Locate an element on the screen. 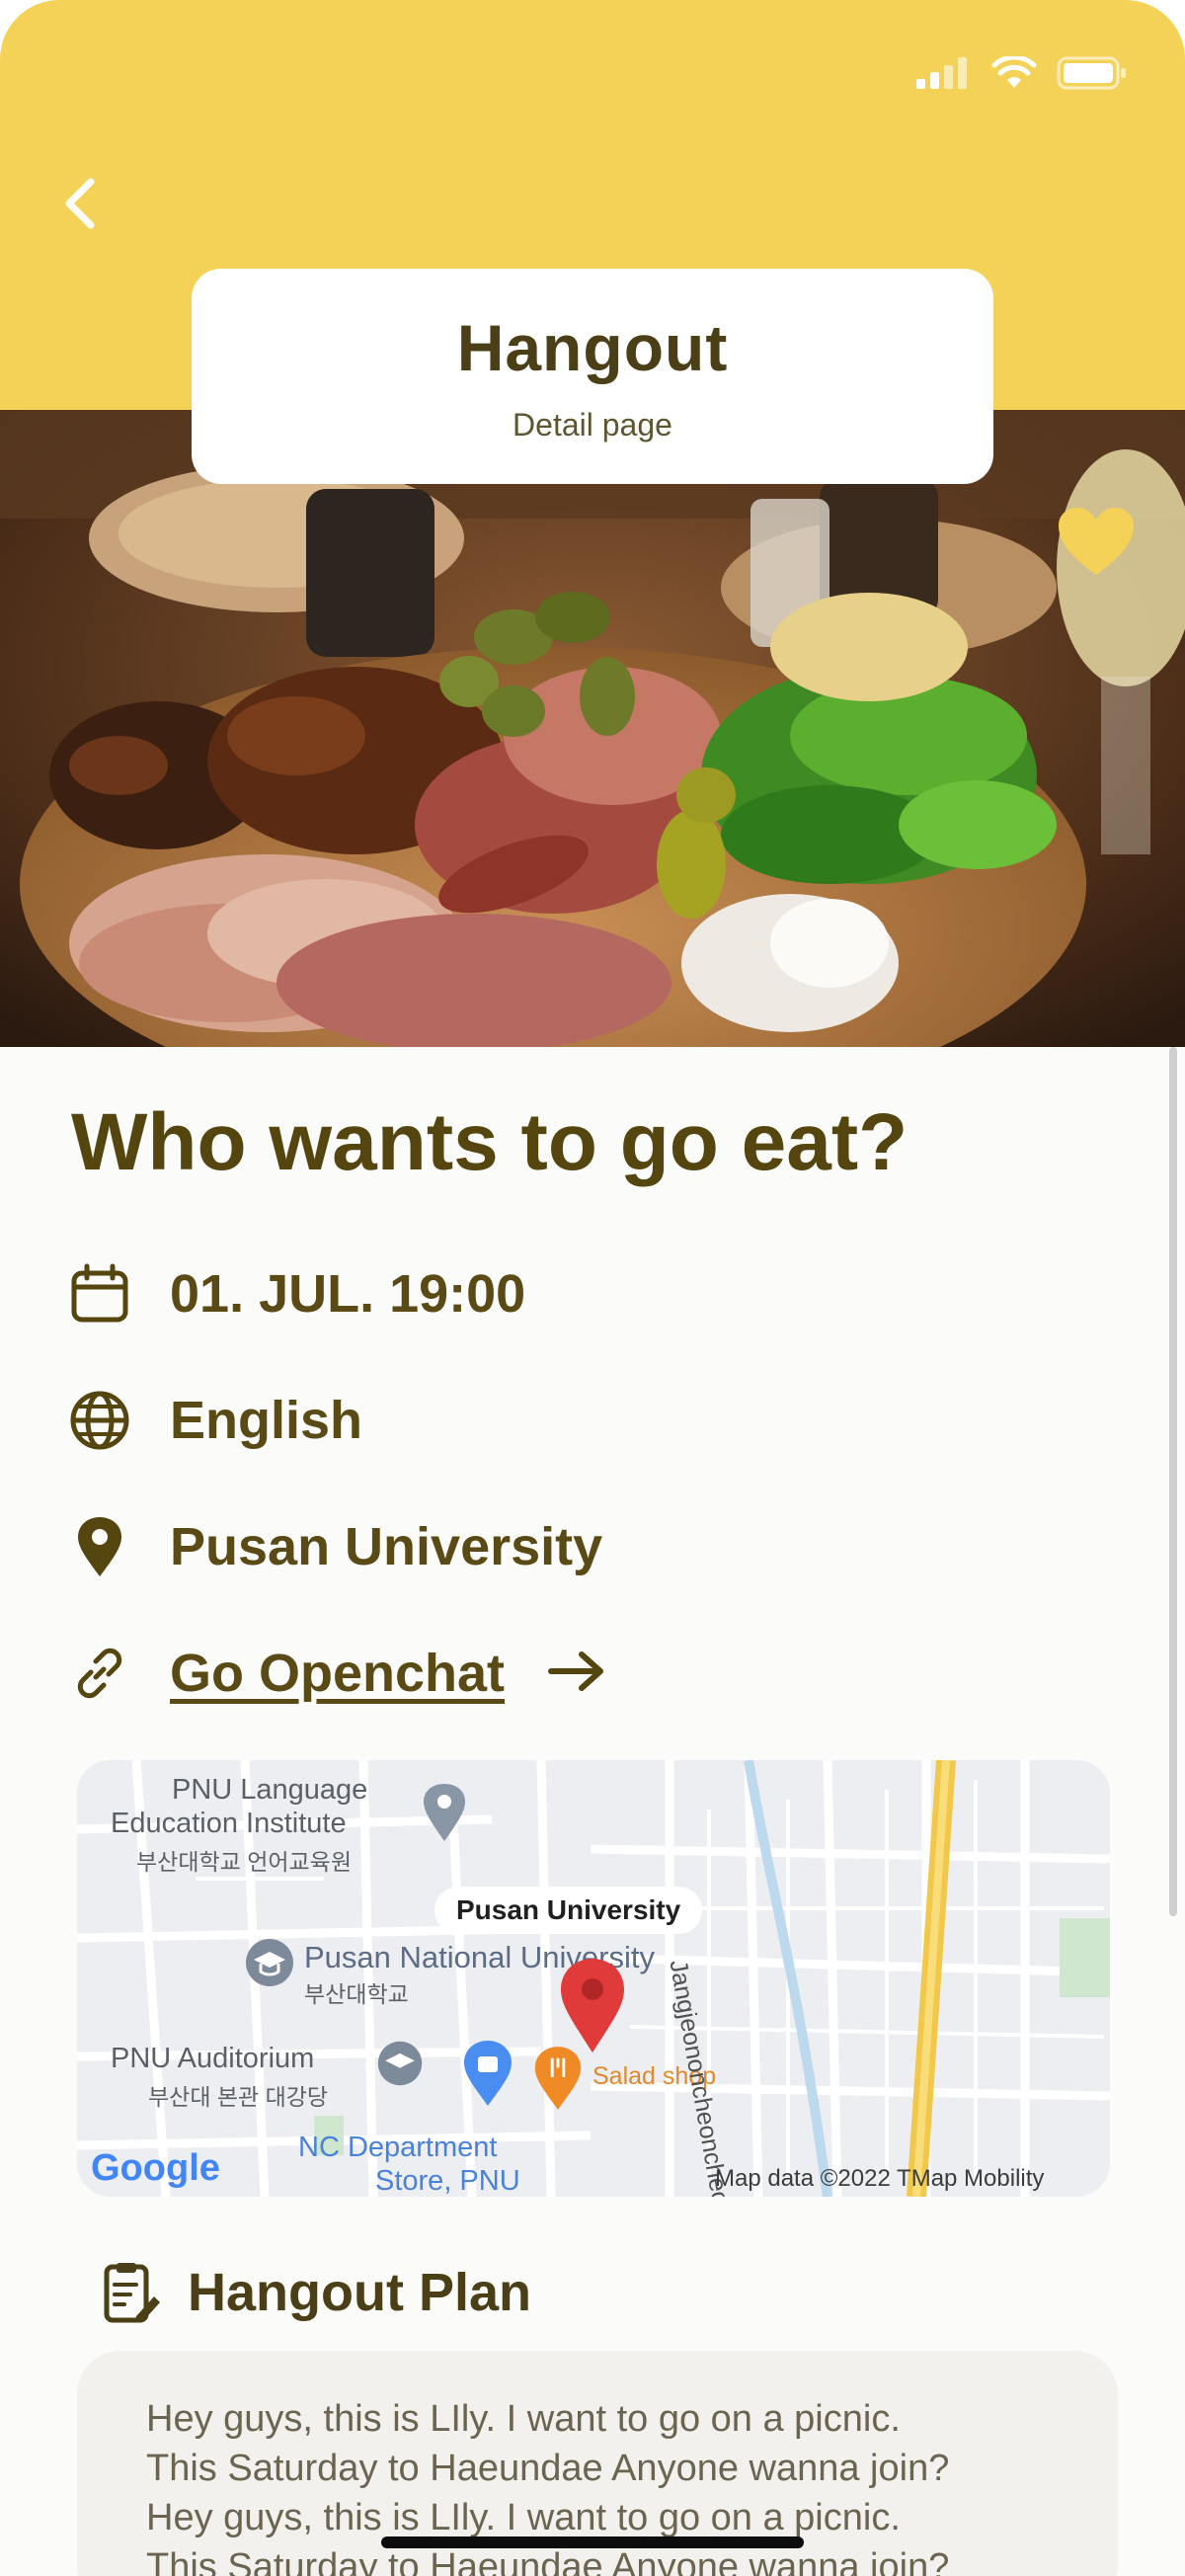  plan-heading: Hangout Plan is located at coordinates (360, 2292).